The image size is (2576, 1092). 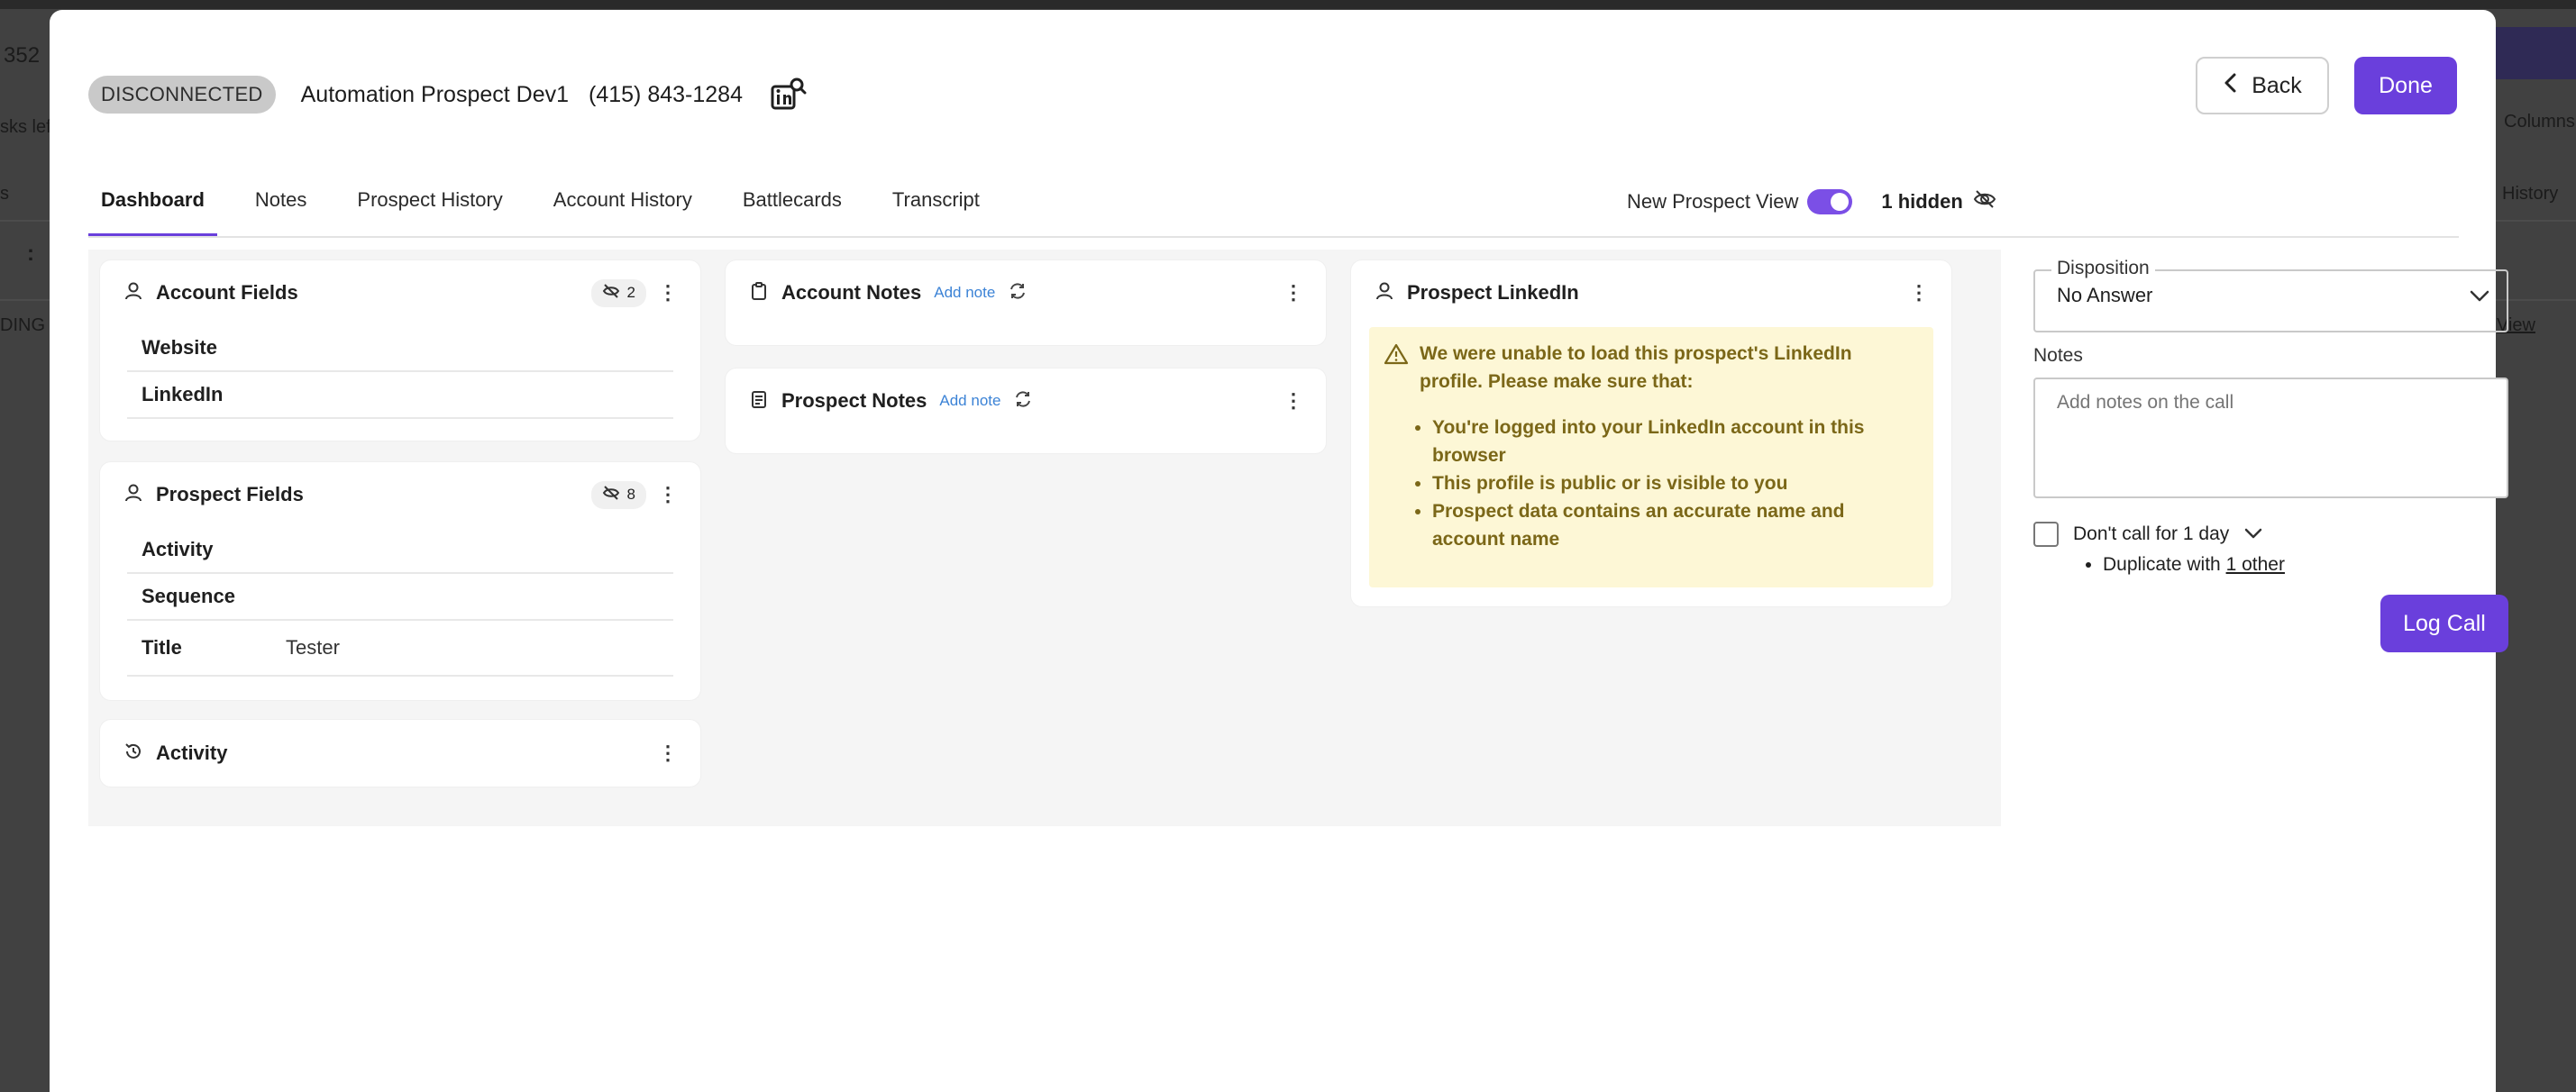 I want to click on chevron-left-icon, so click(x=2230, y=86).